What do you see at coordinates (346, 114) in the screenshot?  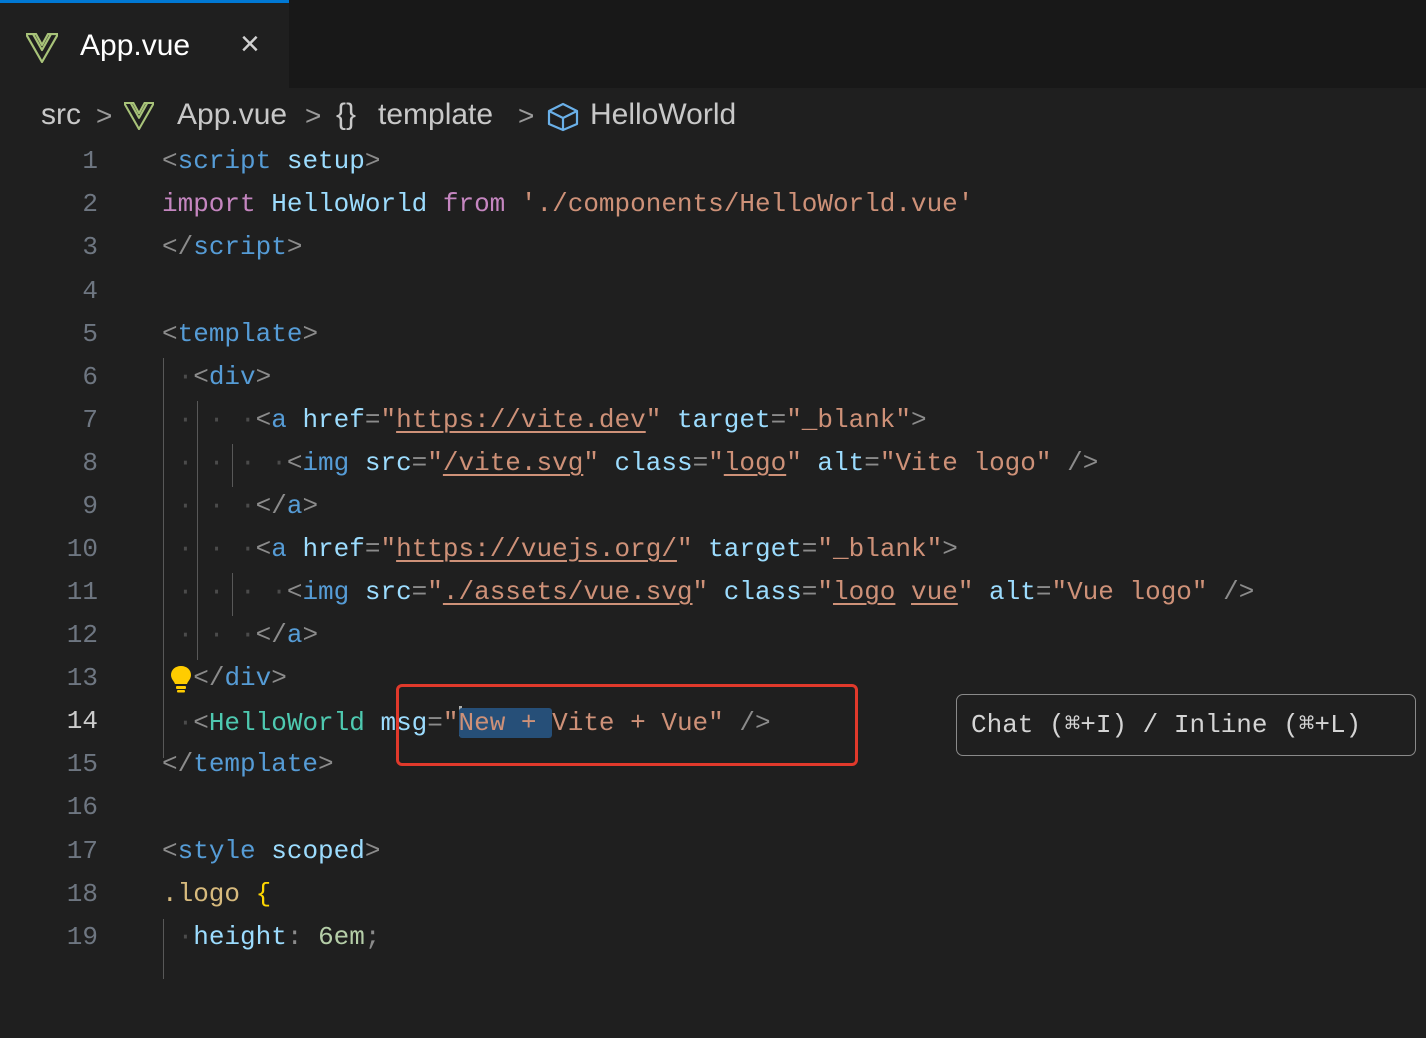 I see `braces-icon: {}` at bounding box center [346, 114].